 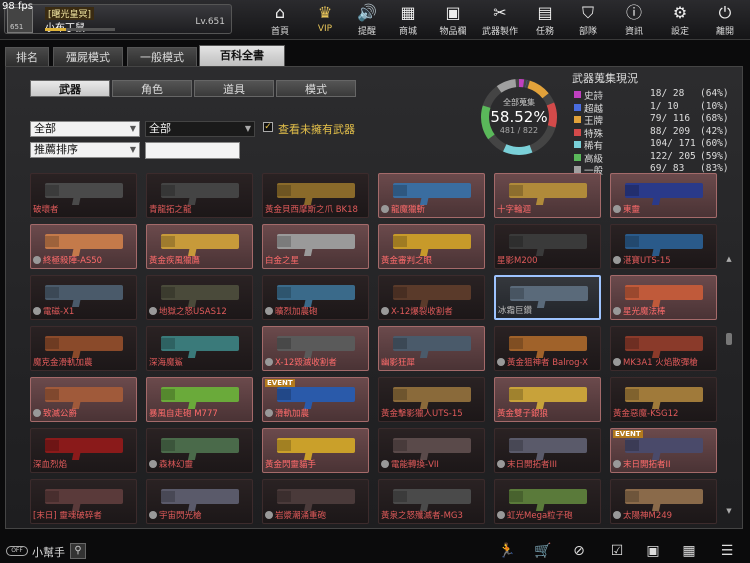 What do you see at coordinates (27, 57) in the screenshot?
I see `tab-0: 排名` at bounding box center [27, 57].